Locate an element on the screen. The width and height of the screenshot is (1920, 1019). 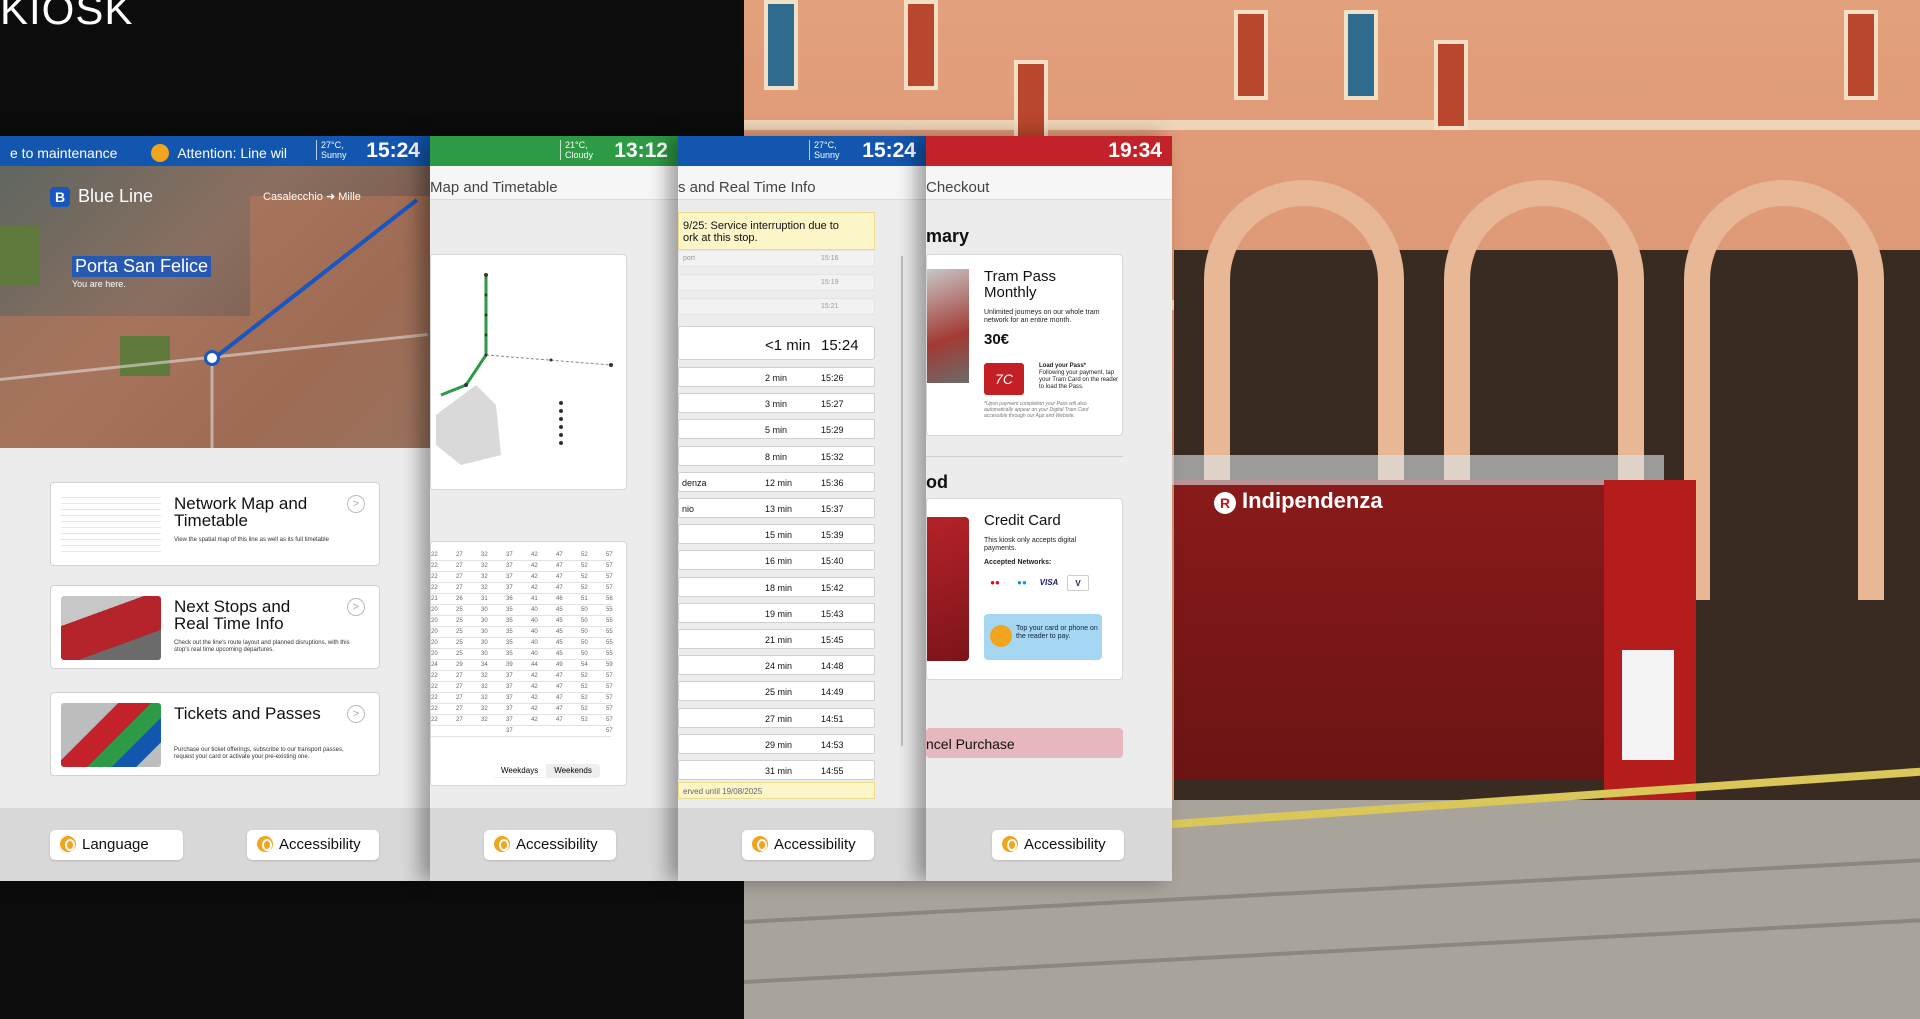
language-button: Language is located at coordinates (116, 845).